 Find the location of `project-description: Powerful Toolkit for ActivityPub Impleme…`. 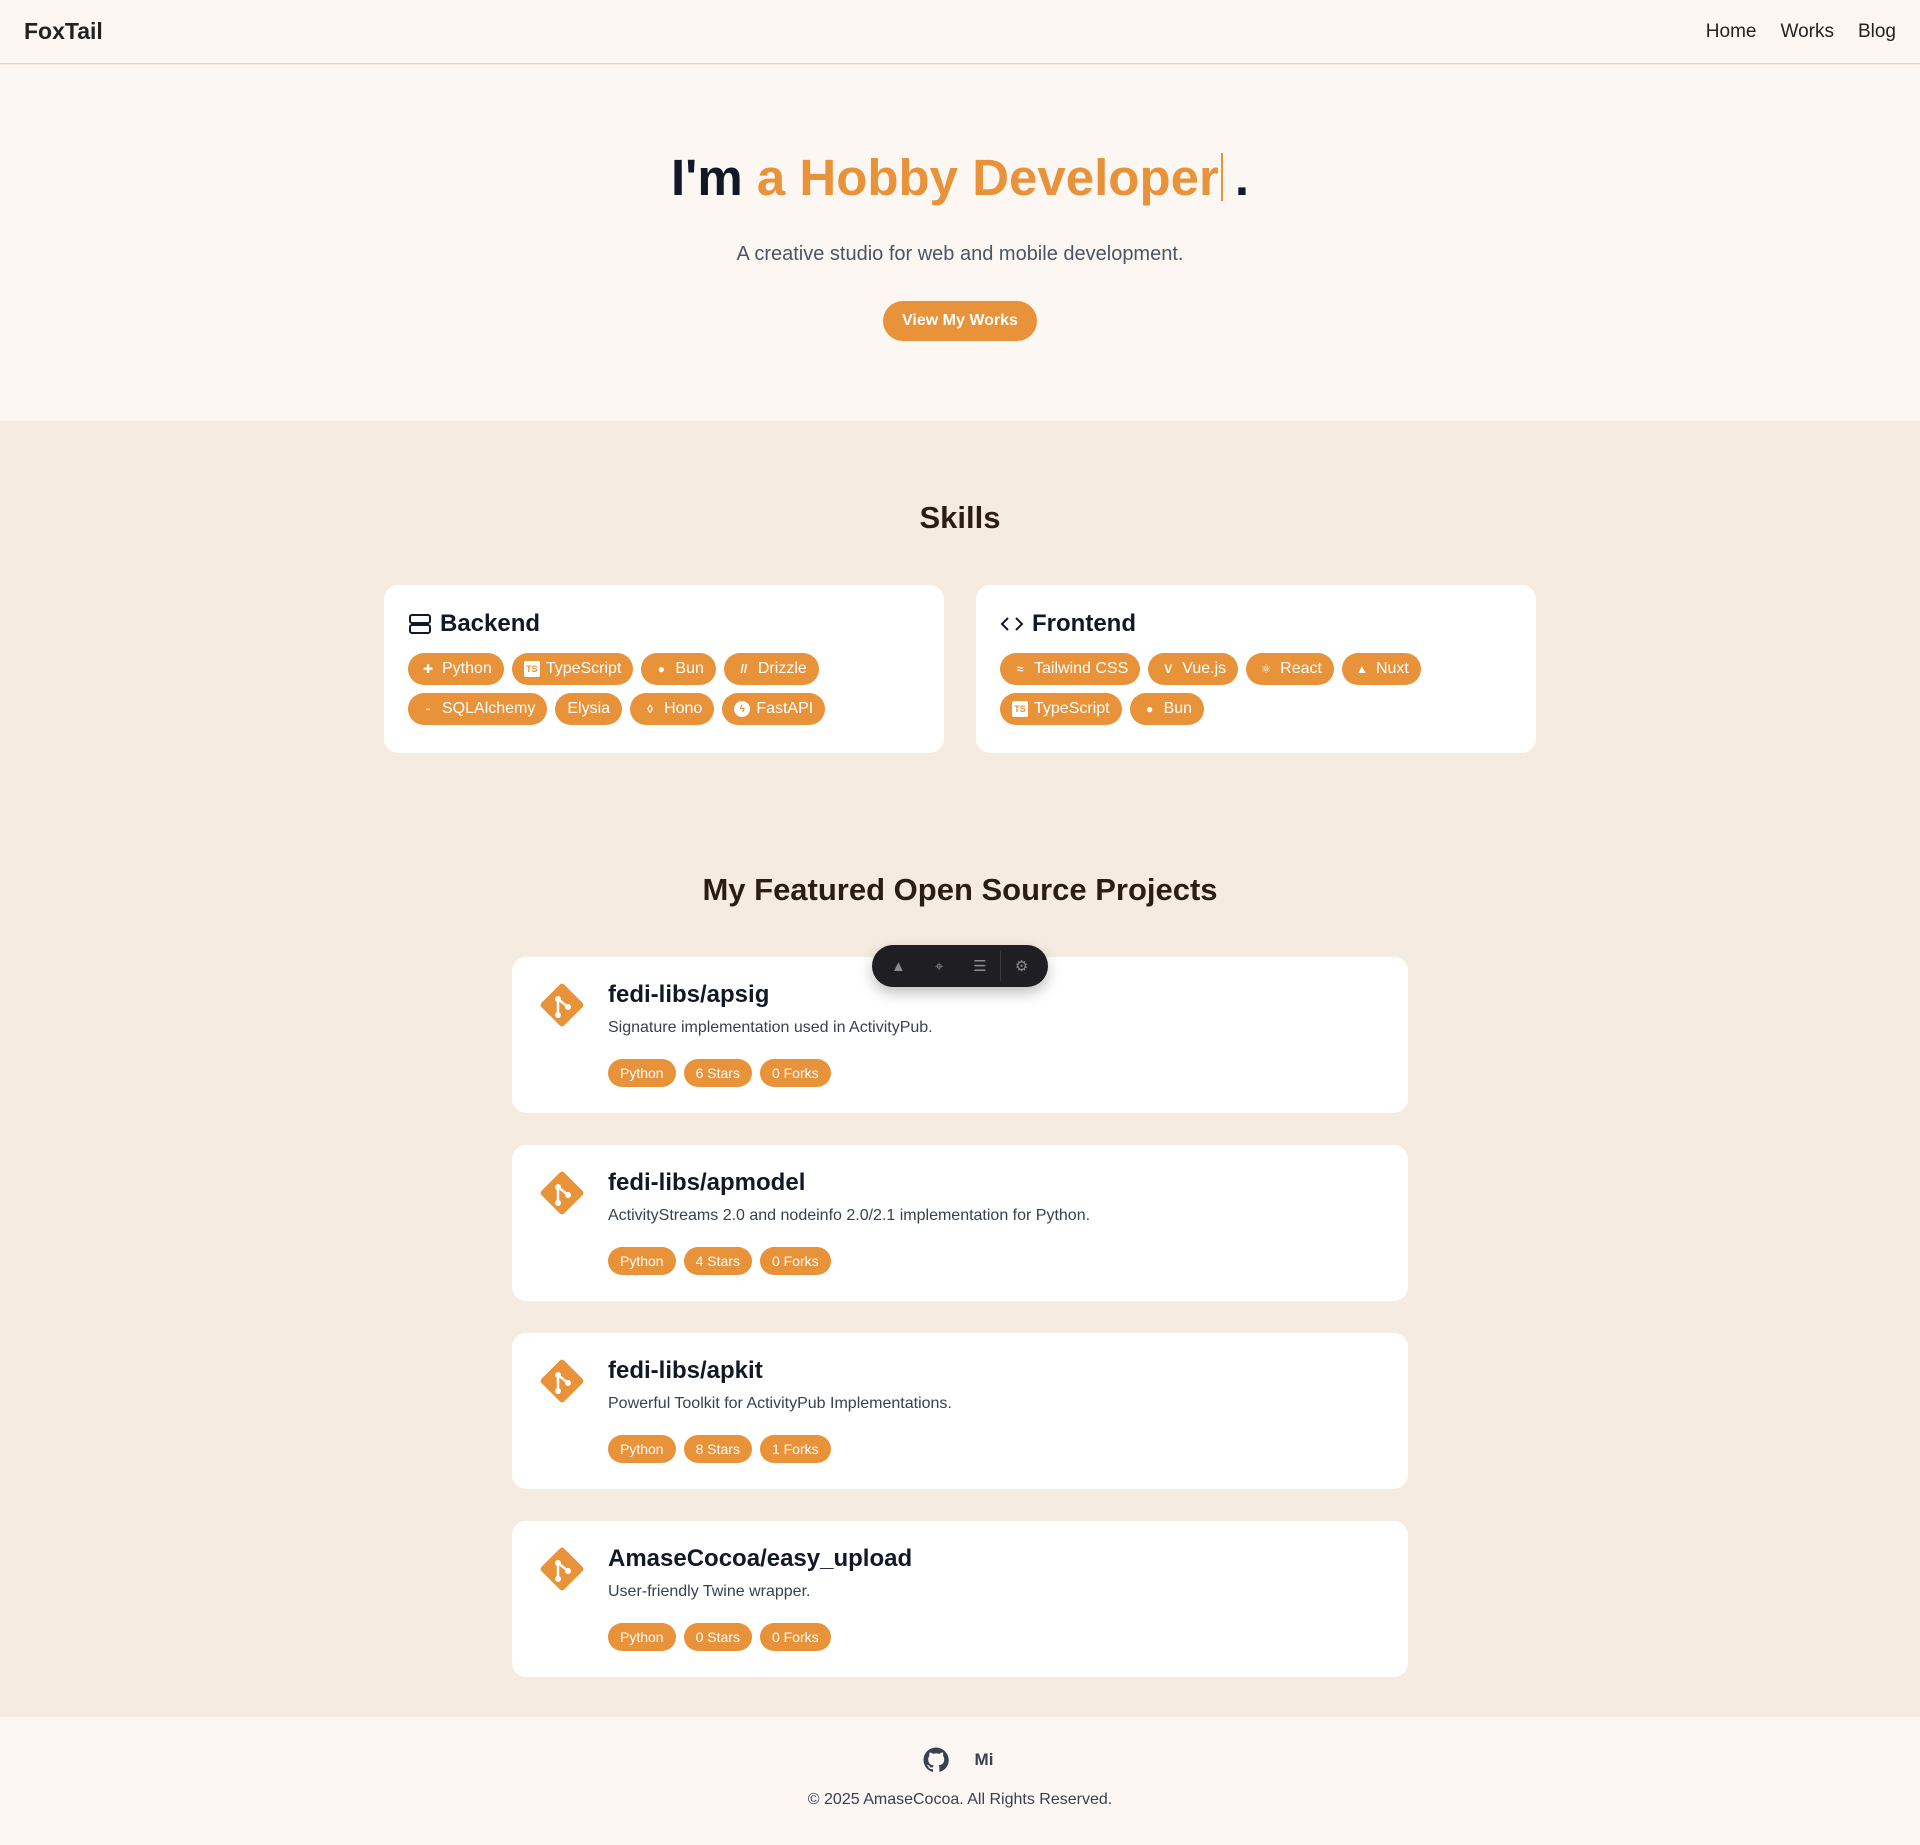

project-description: Powerful Toolkit for ActivityPub Impleme… is located at coordinates (780, 1403).